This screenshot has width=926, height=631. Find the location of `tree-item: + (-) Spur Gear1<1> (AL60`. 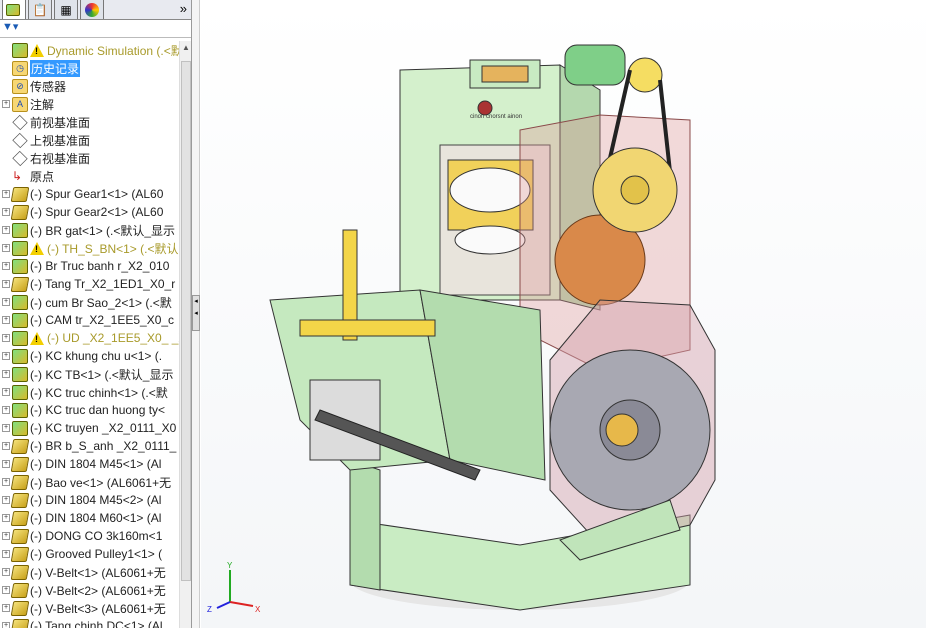

tree-item: + (-) Spur Gear1<1> (AL60 is located at coordinates (90, 194).